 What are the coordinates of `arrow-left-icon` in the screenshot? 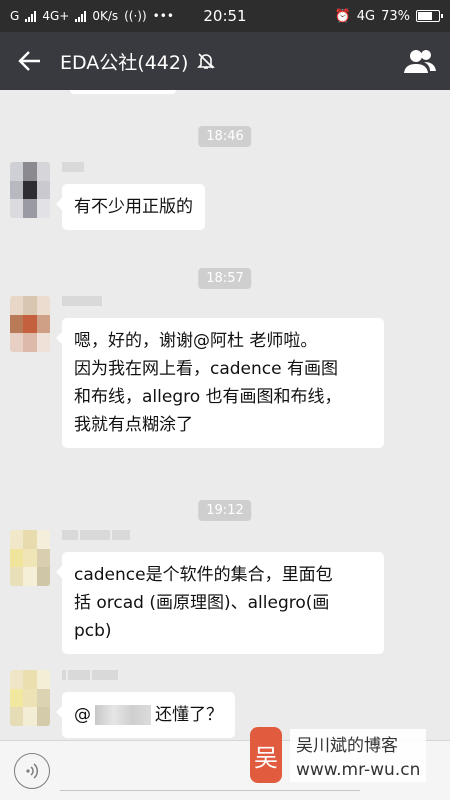 It's located at (29, 61).